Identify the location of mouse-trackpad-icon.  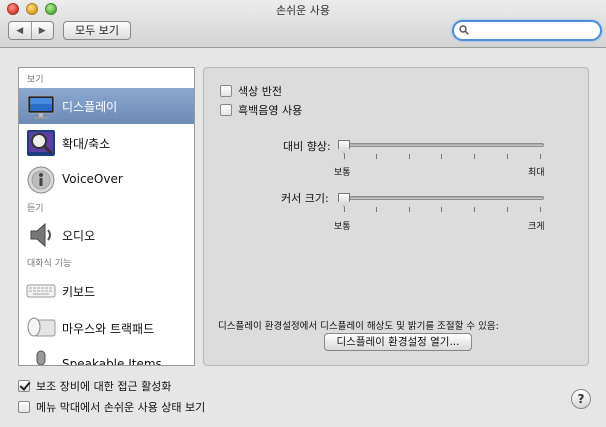
(41, 327).